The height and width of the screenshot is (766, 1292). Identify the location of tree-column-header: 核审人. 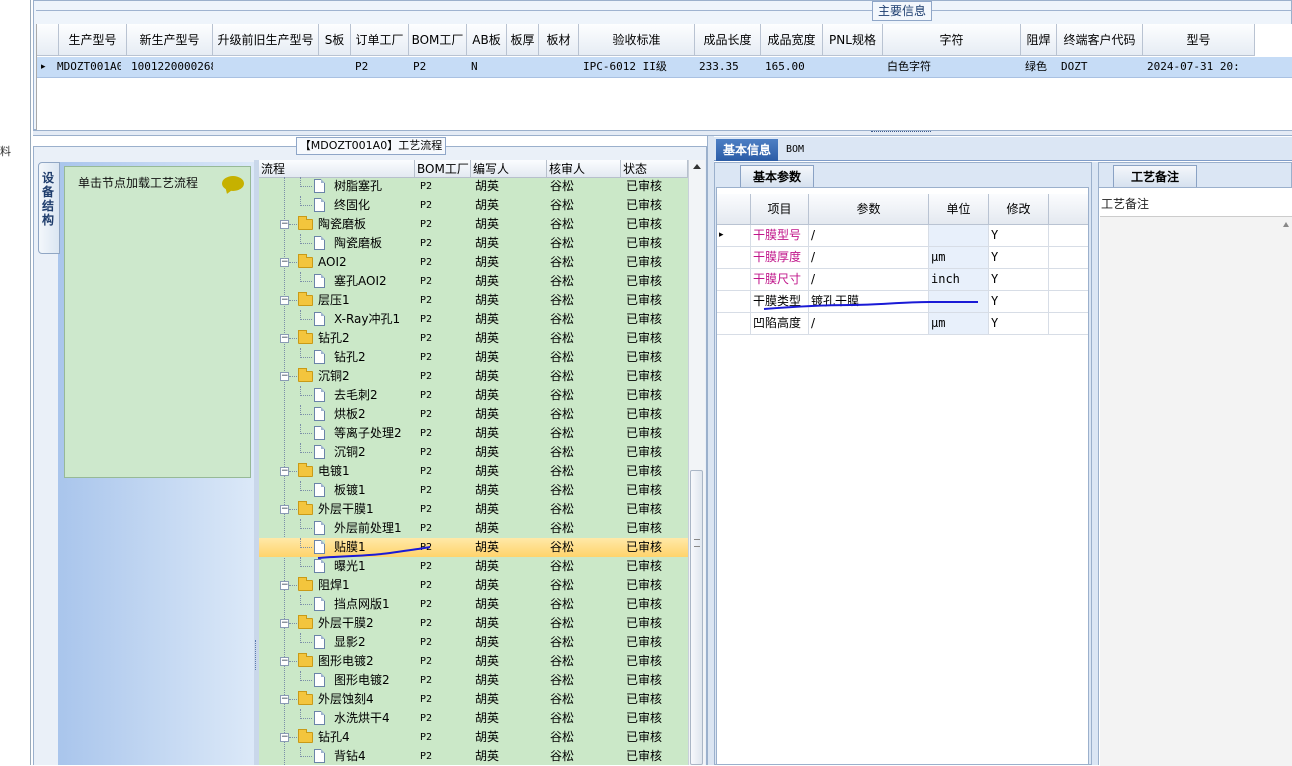
(584, 169).